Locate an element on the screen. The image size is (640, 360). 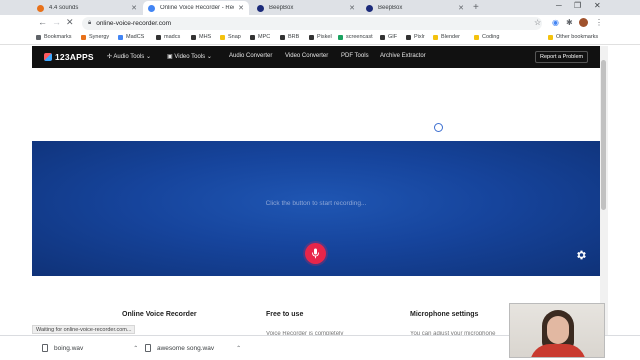
download-filename: awesome song.wav is located at coordinates (186, 348).